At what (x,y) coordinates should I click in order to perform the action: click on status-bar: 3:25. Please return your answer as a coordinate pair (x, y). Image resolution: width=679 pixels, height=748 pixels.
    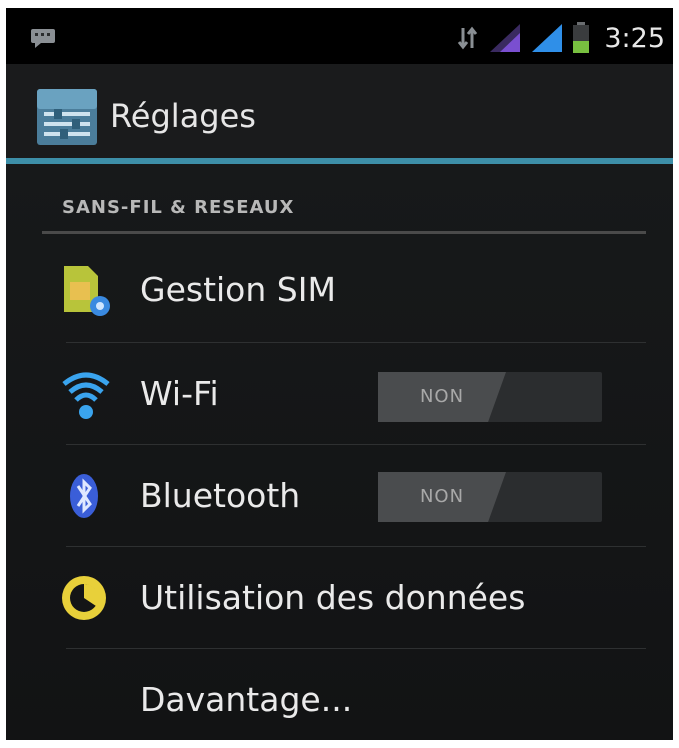
    Looking at the image, I should click on (339, 36).